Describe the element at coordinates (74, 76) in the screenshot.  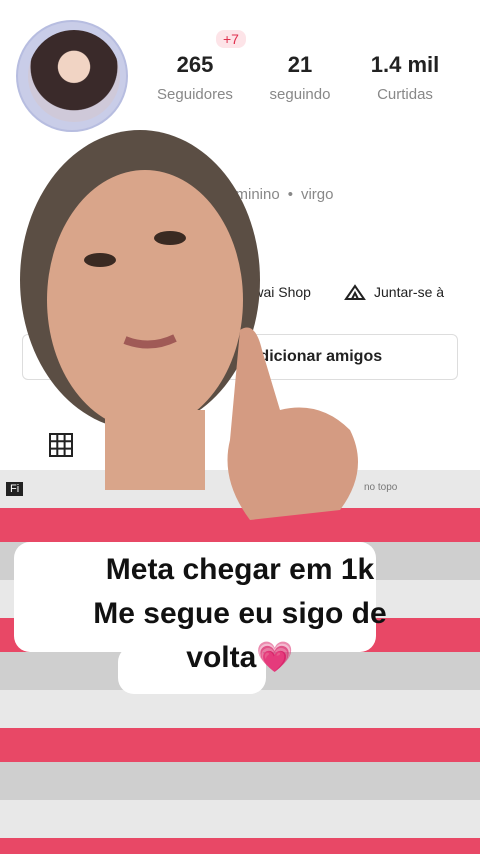
I see `avatar` at that location.